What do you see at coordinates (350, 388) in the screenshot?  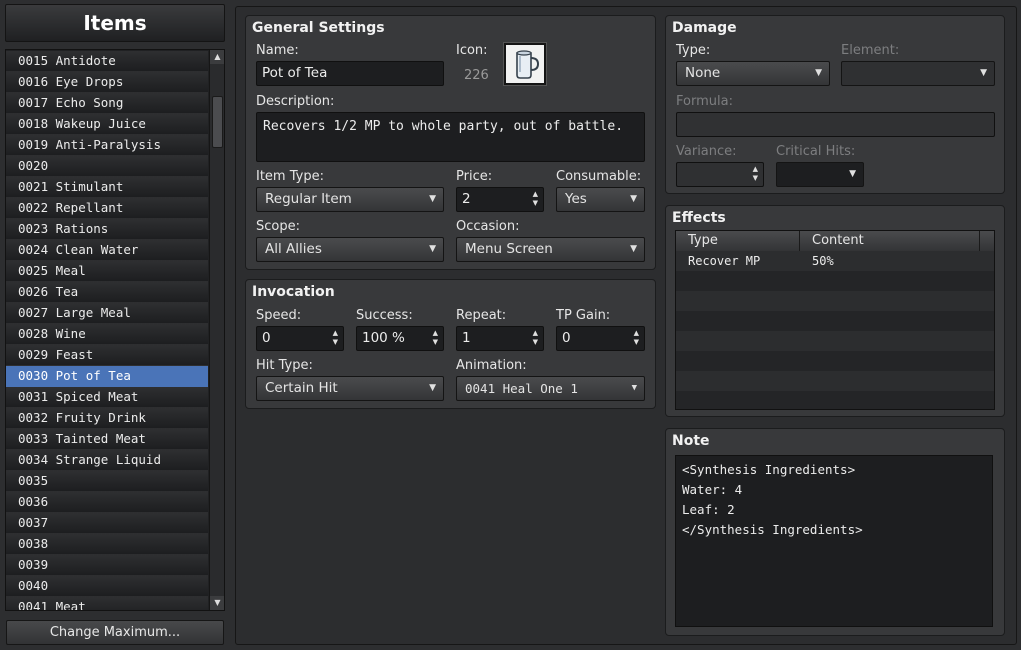 I see `hit-type-select: Certain Hit ▼` at bounding box center [350, 388].